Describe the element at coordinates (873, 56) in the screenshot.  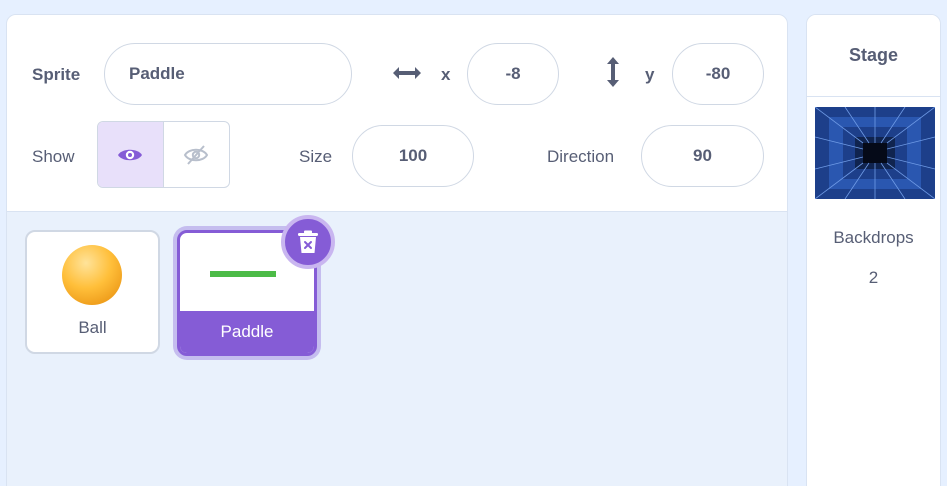
I see `stage-title: Stage` at that location.